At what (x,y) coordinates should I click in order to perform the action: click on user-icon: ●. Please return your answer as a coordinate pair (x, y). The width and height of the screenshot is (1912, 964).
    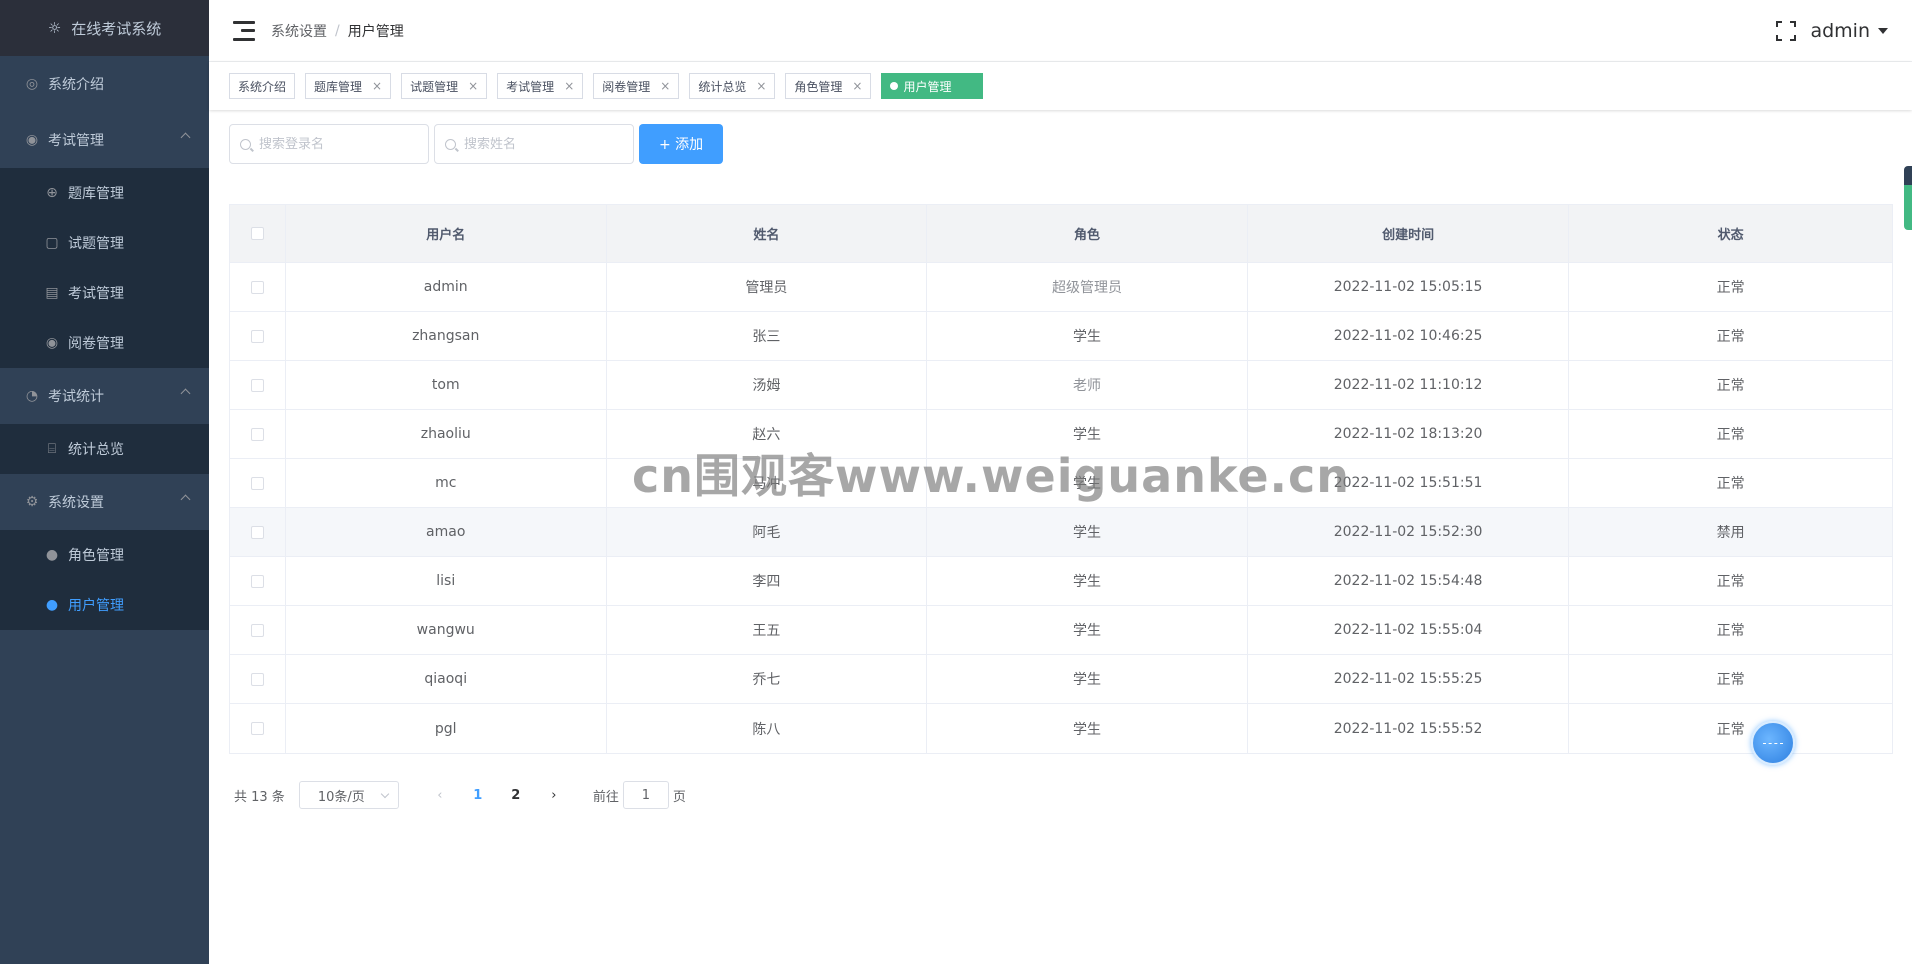
    Looking at the image, I should click on (52, 555).